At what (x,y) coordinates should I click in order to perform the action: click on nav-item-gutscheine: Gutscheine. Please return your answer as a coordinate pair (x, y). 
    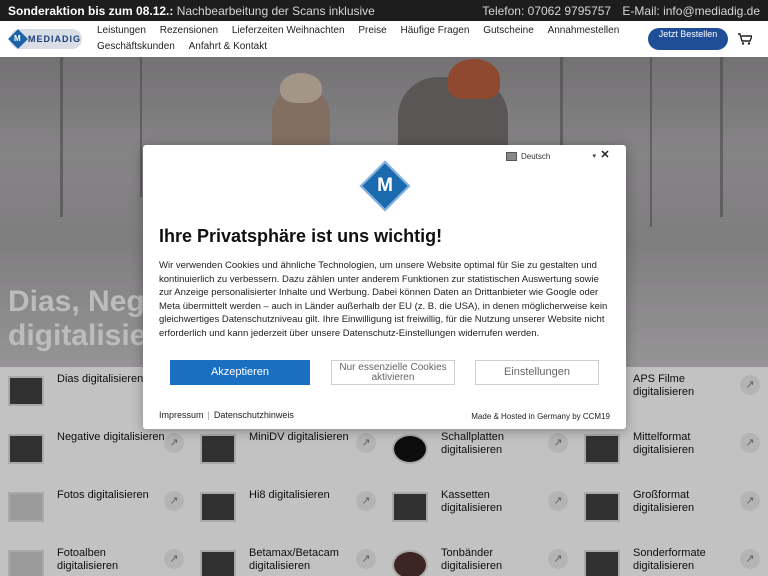
    Looking at the image, I should click on (508, 31).